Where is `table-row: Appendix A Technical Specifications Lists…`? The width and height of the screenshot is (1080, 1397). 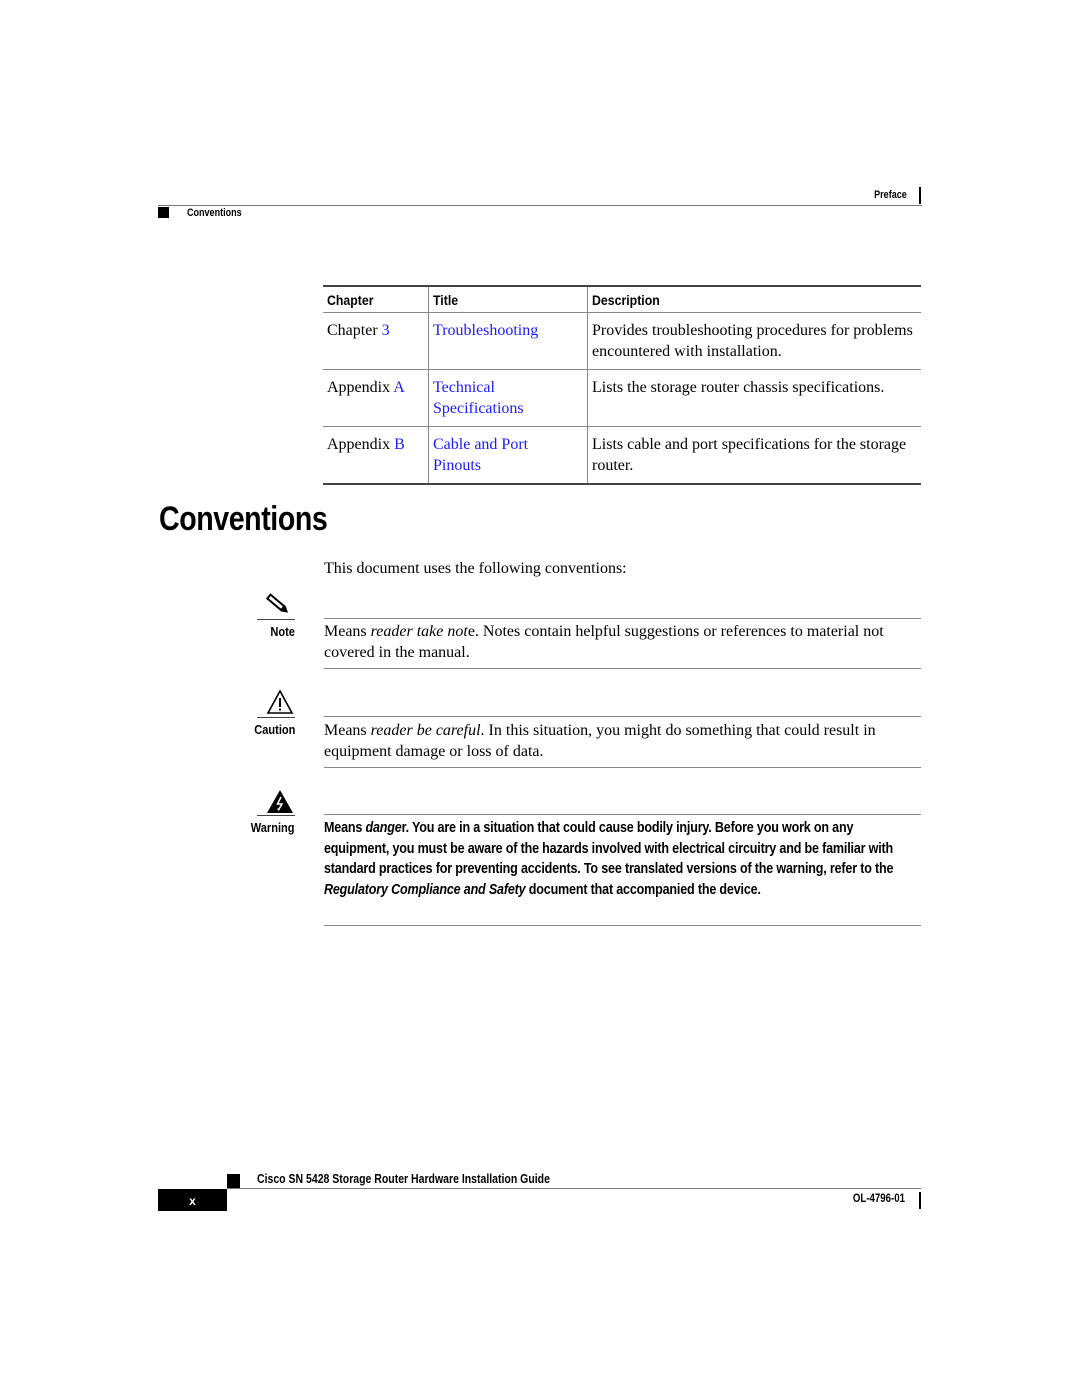 table-row: Appendix A Technical Specifications Lists… is located at coordinates (622, 398).